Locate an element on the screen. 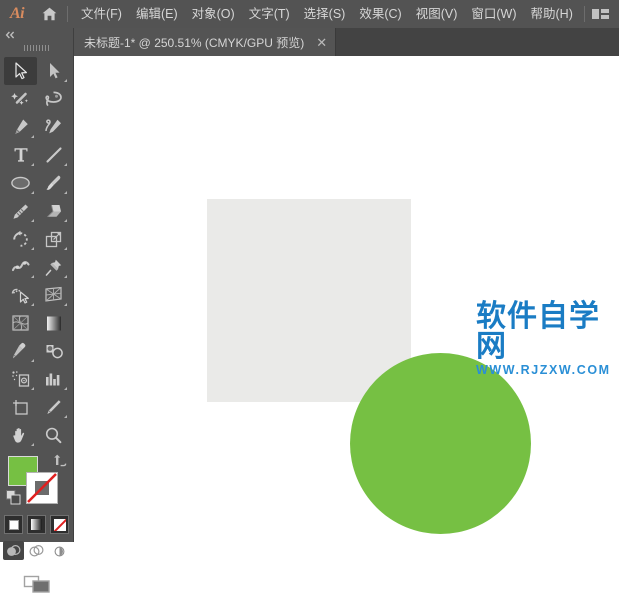  default-fill-stroke-icon is located at coordinates (13, 497).